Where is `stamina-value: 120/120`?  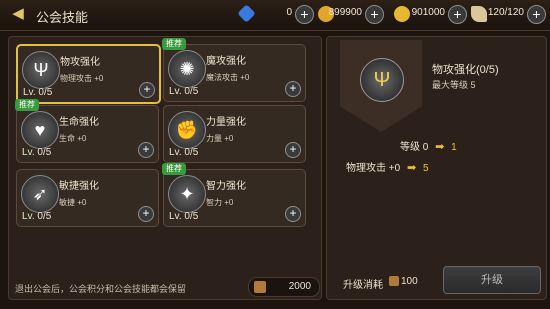 stamina-value: 120/120 is located at coordinates (505, 12).